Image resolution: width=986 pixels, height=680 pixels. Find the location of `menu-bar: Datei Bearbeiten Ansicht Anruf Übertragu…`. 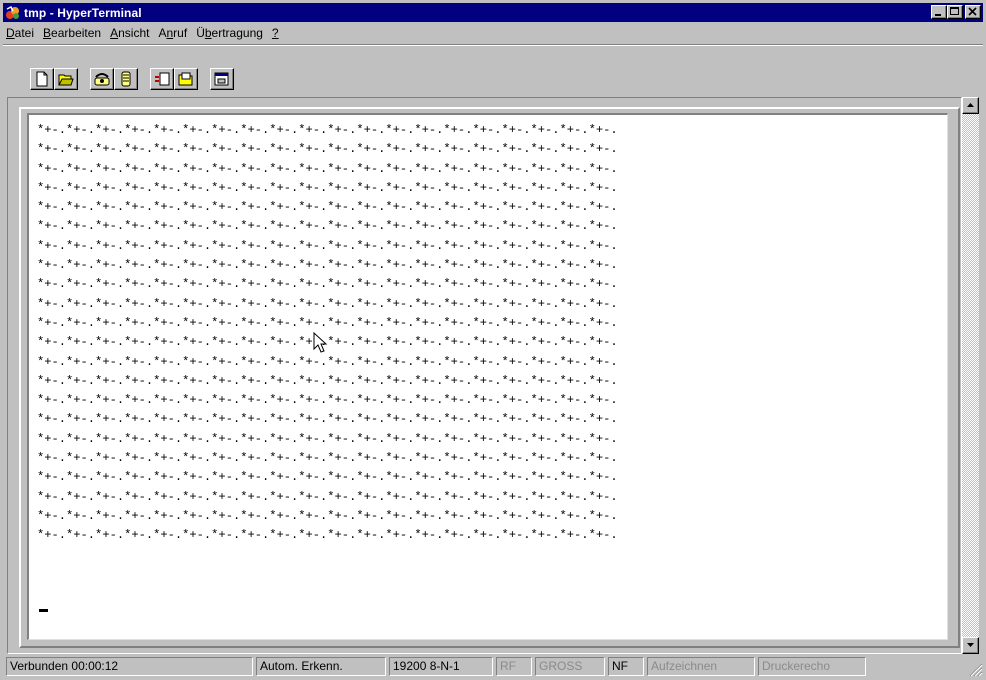

menu-bar: Datei Bearbeiten Ansicht Anruf Übertragu… is located at coordinates (144, 33).